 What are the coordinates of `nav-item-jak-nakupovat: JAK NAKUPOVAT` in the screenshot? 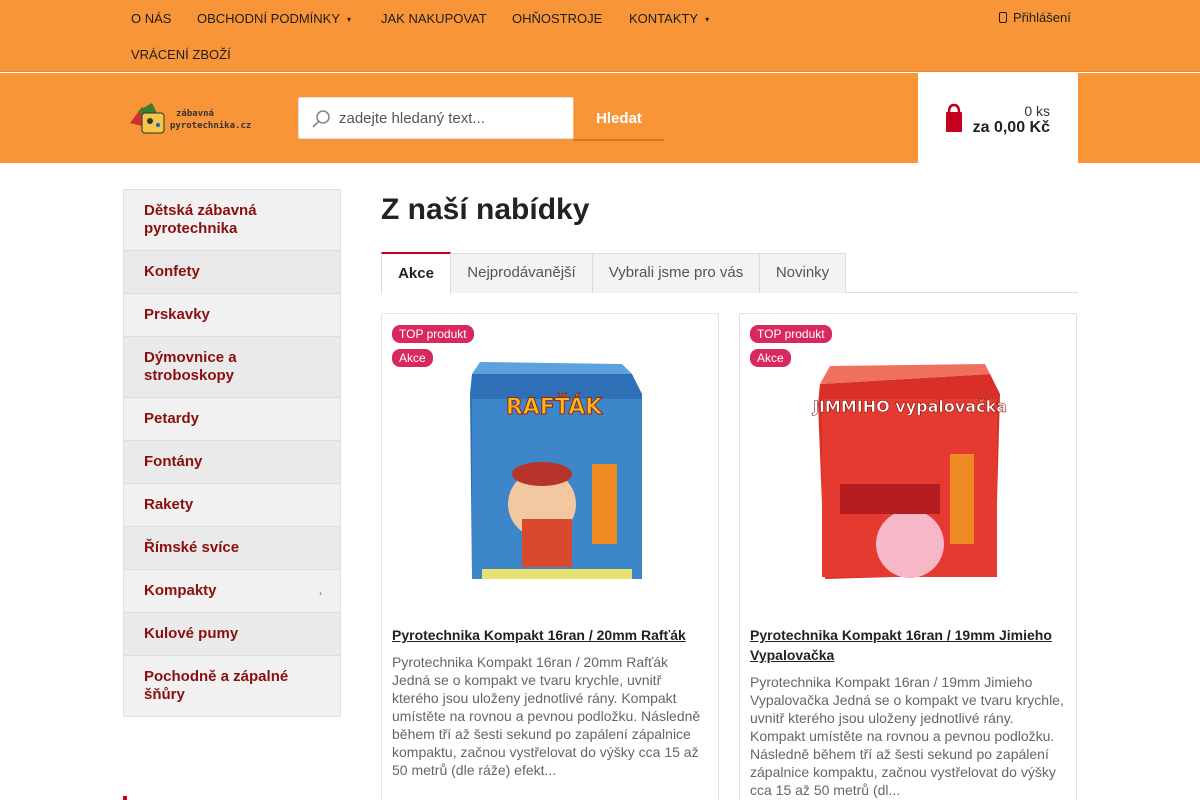 It's located at (434, 18).